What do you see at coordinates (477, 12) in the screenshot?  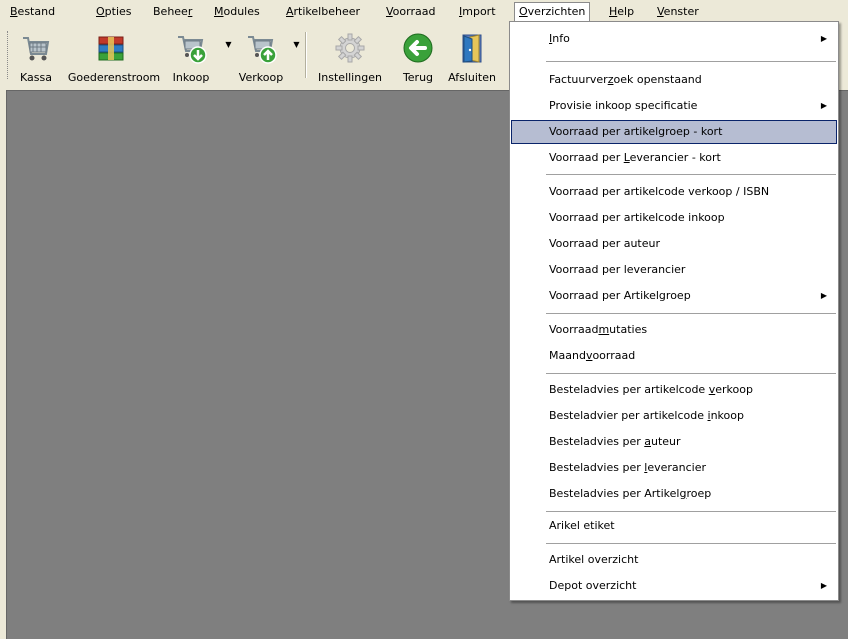 I see `menu-import: Import` at bounding box center [477, 12].